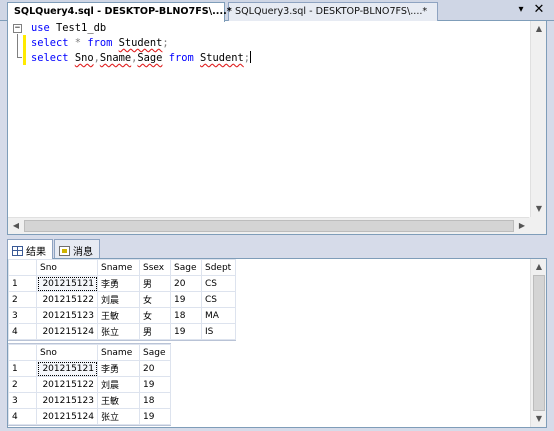 The height and width of the screenshot is (431, 554). I want to click on code-token: Sage, so click(150, 58).